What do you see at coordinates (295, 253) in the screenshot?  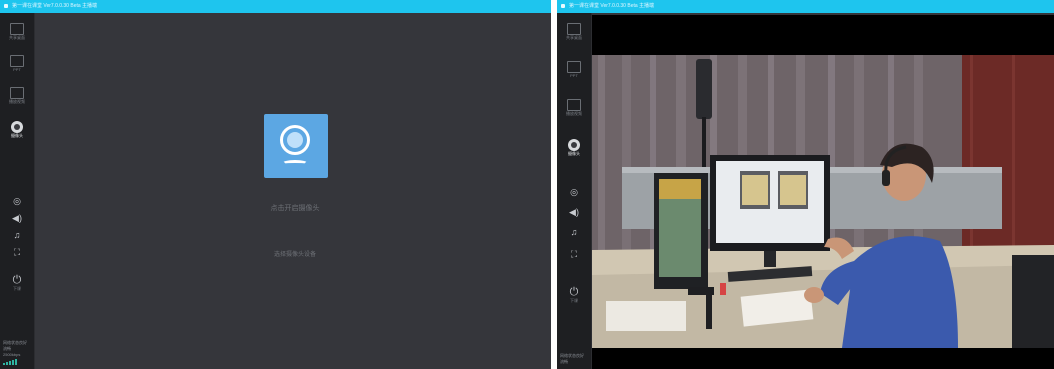 I see `select-webcam-link: 选择摄像头设备` at bounding box center [295, 253].